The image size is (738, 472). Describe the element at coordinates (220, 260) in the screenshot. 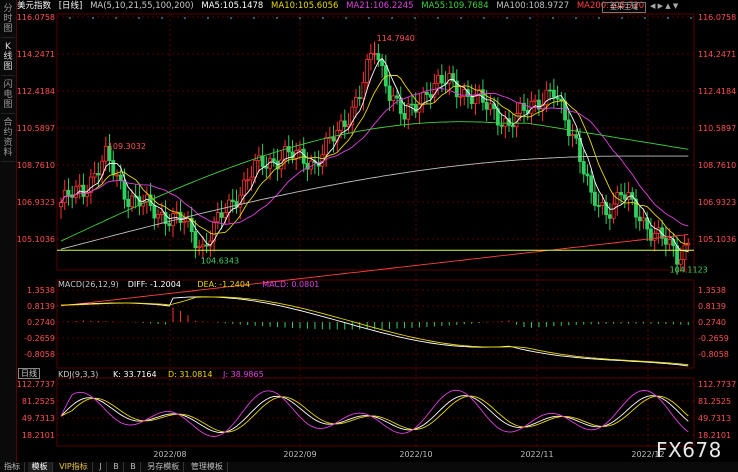

I see `annotation-low1: 104.6343` at that location.